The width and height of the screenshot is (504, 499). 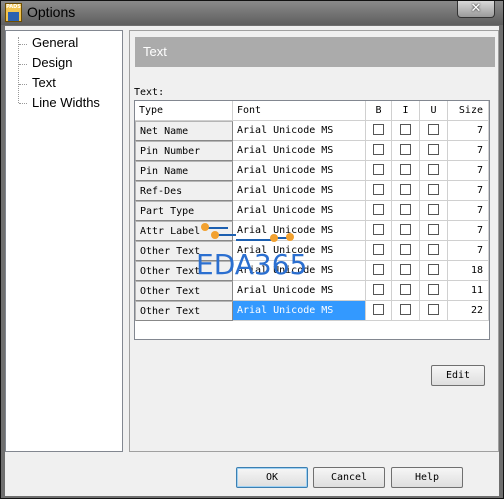 I want to click on help-button: Help, so click(x=427, y=477).